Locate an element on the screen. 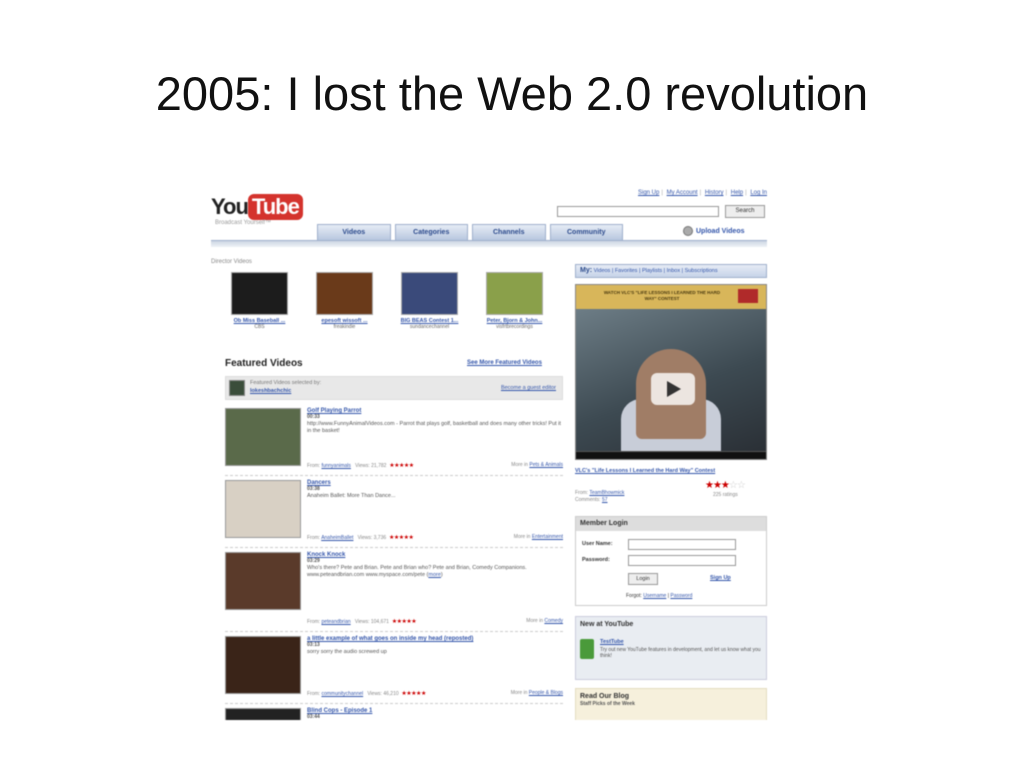  testtube-icon is located at coordinates (587, 649).